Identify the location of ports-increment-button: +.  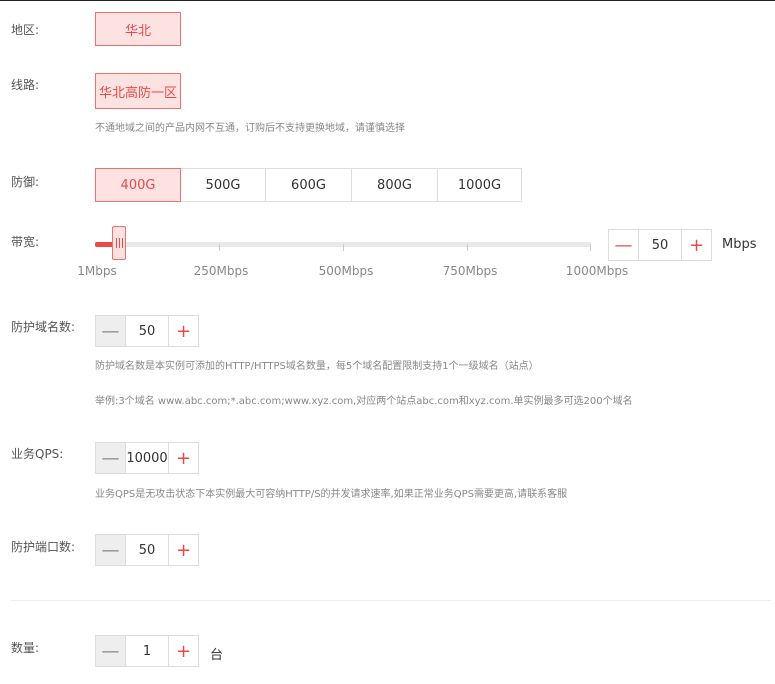
(183, 550).